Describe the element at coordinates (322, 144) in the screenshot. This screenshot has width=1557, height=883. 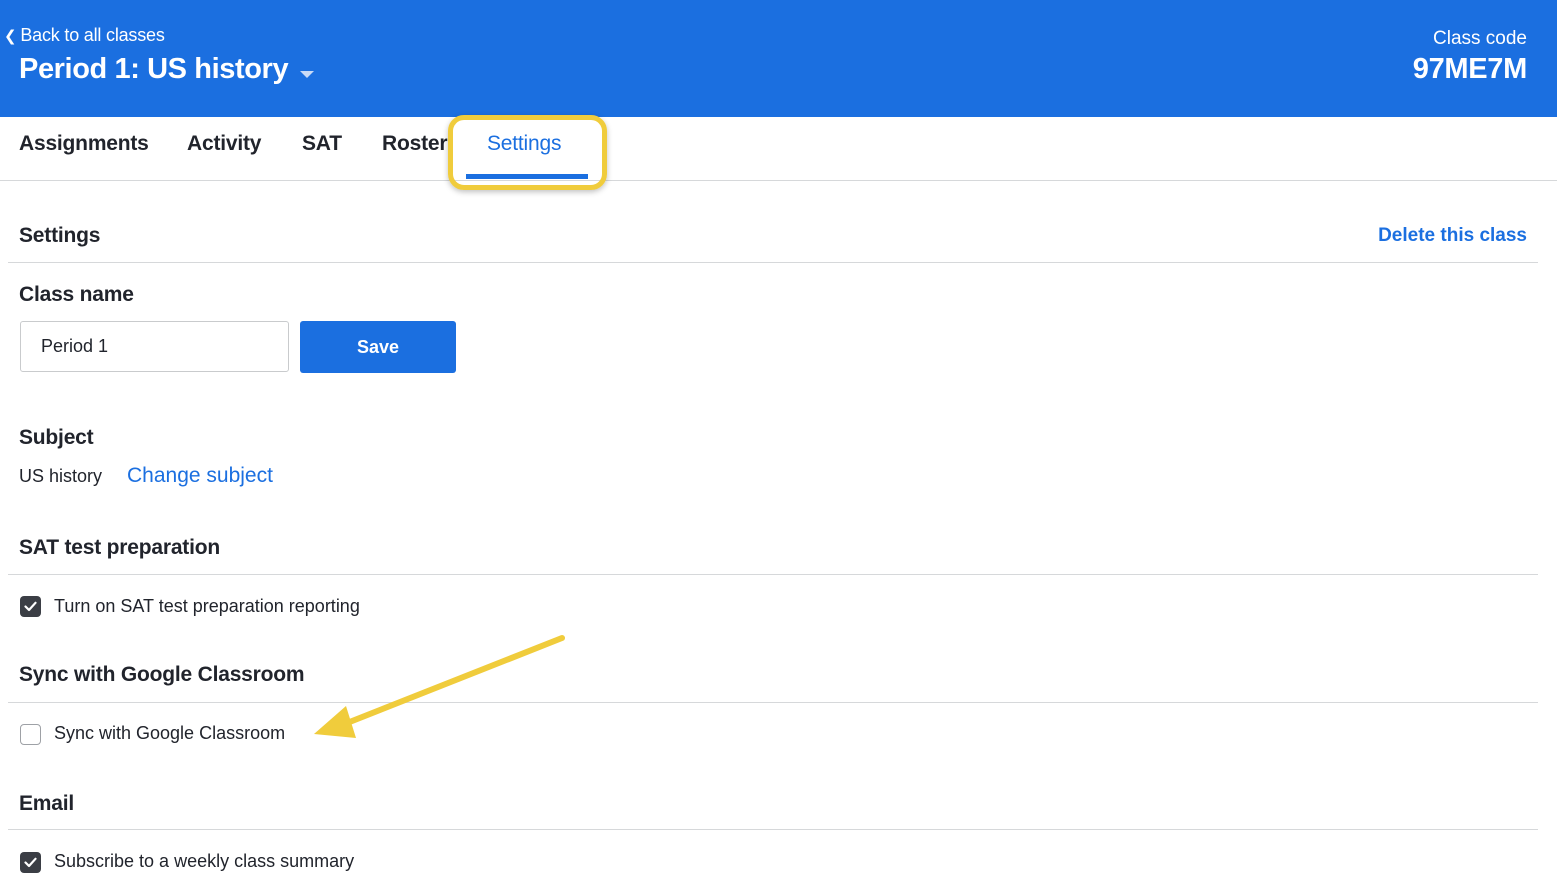
I see `tab-sat: SAT` at that location.